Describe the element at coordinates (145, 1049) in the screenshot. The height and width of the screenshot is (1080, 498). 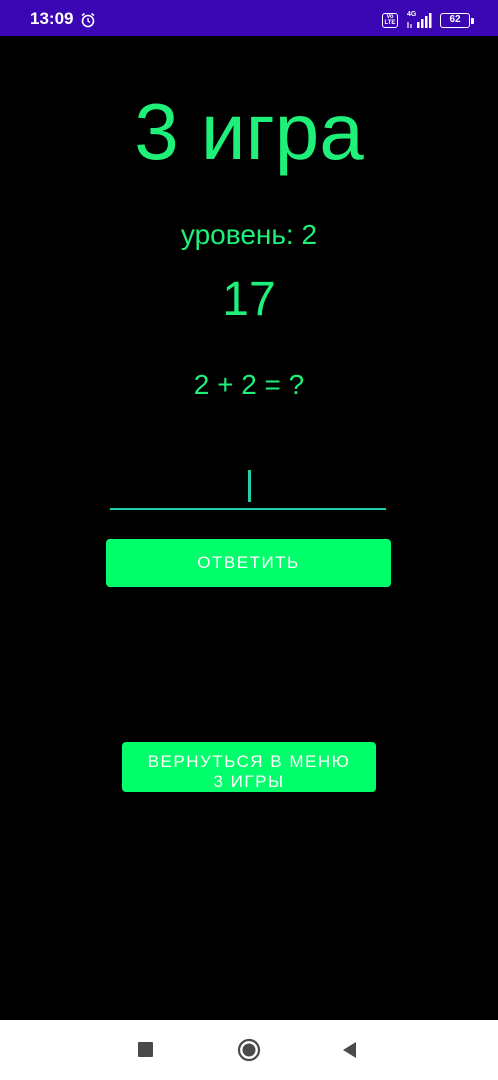
I see `recents-icon` at that location.